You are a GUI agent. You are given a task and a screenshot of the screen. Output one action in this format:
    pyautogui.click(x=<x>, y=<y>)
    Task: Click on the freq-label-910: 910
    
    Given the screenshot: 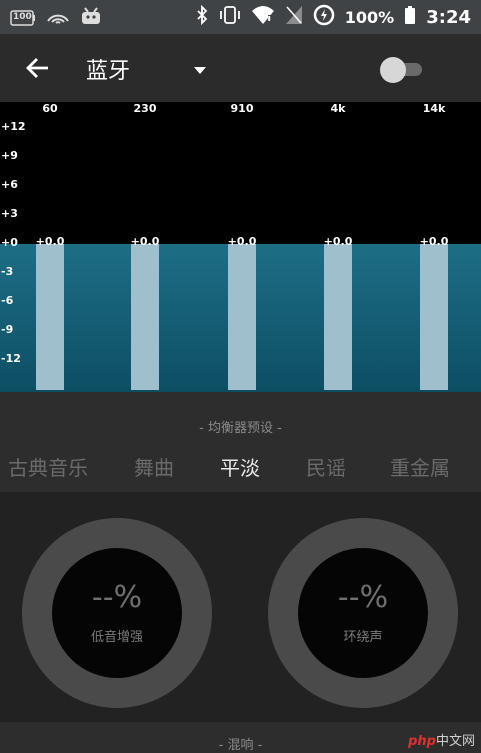 What is the action you would take?
    pyautogui.click(x=242, y=108)
    